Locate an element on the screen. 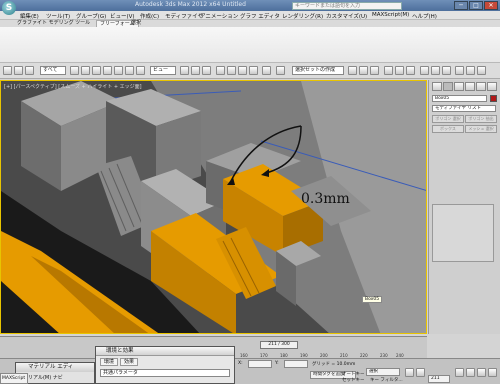  render-environment-icon is located at coordinates (481, 70).